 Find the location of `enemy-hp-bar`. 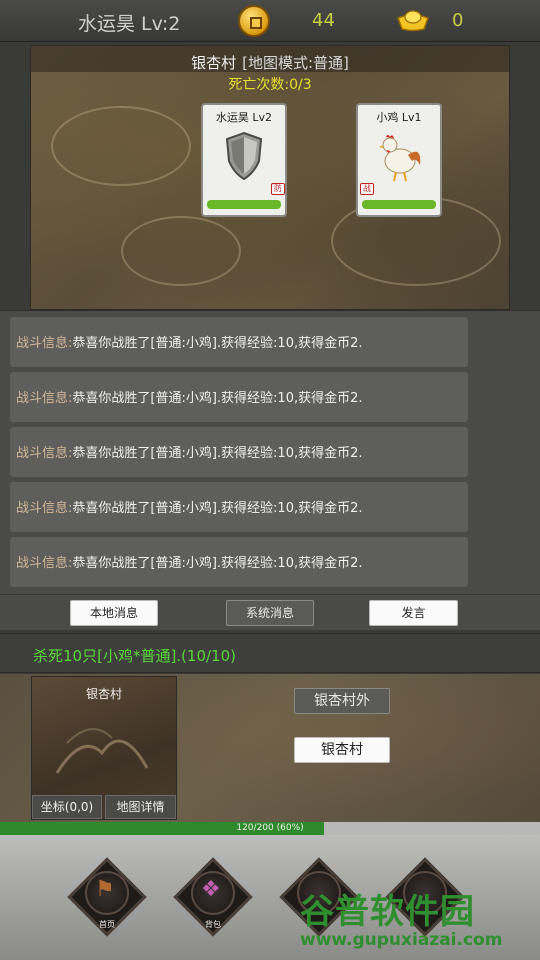

enemy-hp-bar is located at coordinates (399, 204).